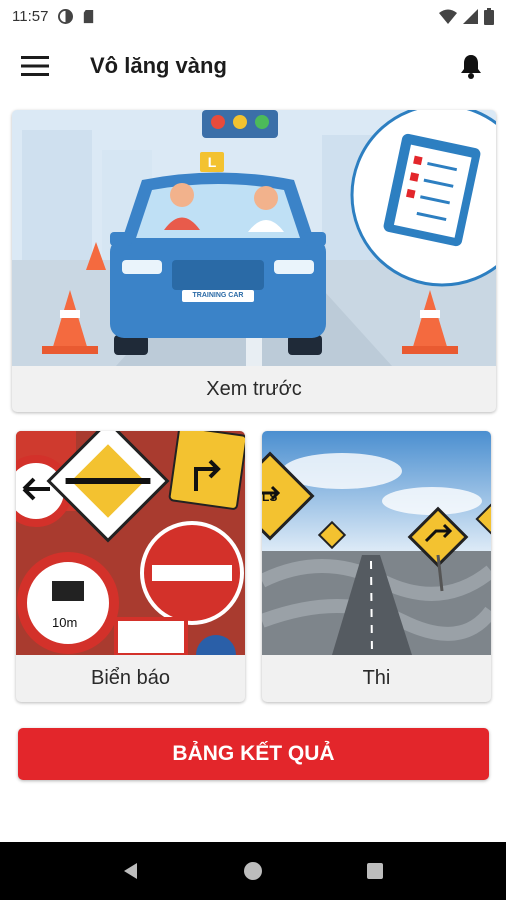 This screenshot has height=900, width=506. Describe the element at coordinates (218, 295) in the screenshot. I see `car-plate: TRAINING CAR` at that location.